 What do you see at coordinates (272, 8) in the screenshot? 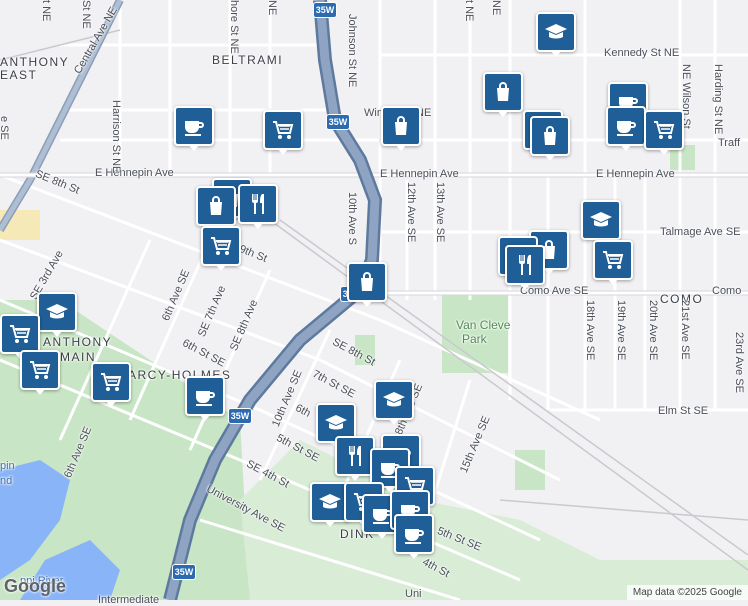
I see `street-top-ne-5: NE` at bounding box center [272, 8].